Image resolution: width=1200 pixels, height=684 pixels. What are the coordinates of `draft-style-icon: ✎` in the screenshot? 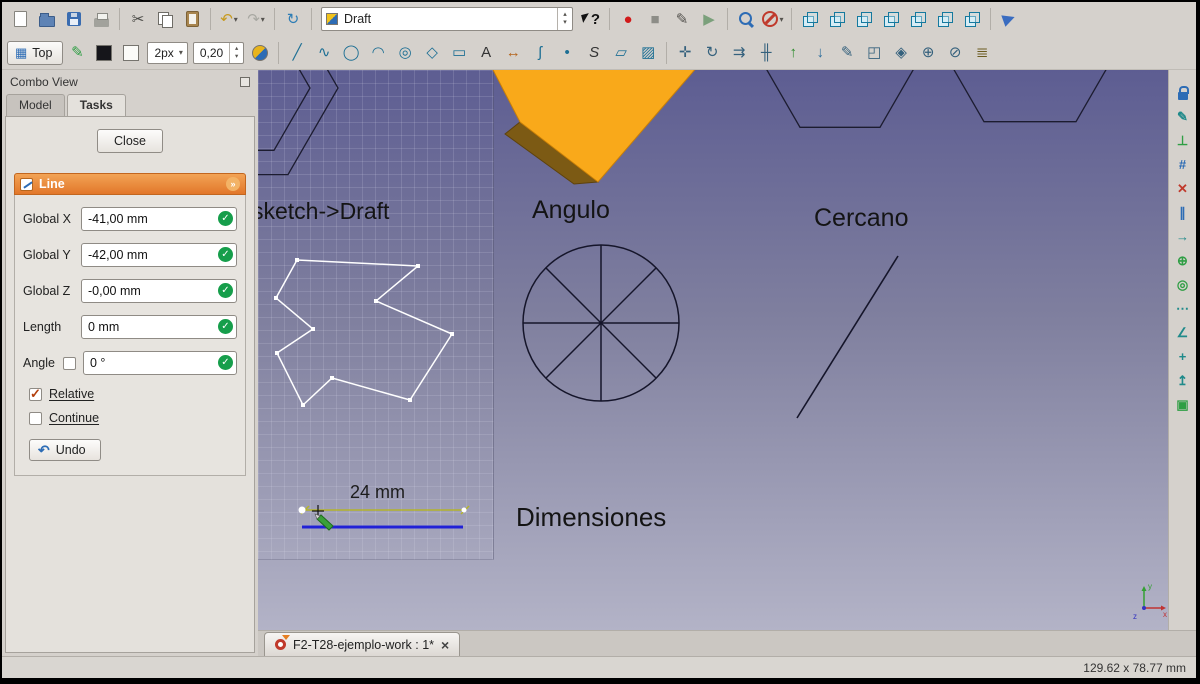 It's located at (77, 53).